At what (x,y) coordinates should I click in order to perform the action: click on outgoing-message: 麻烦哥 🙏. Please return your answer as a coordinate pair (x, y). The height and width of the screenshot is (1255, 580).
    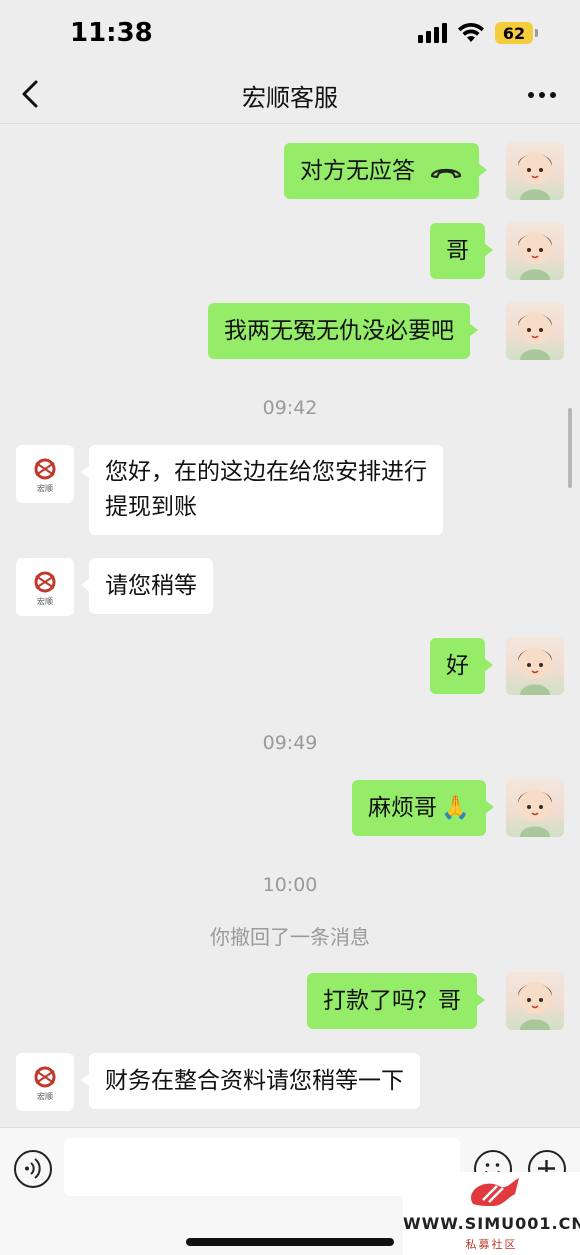
    Looking at the image, I should click on (423, 808).